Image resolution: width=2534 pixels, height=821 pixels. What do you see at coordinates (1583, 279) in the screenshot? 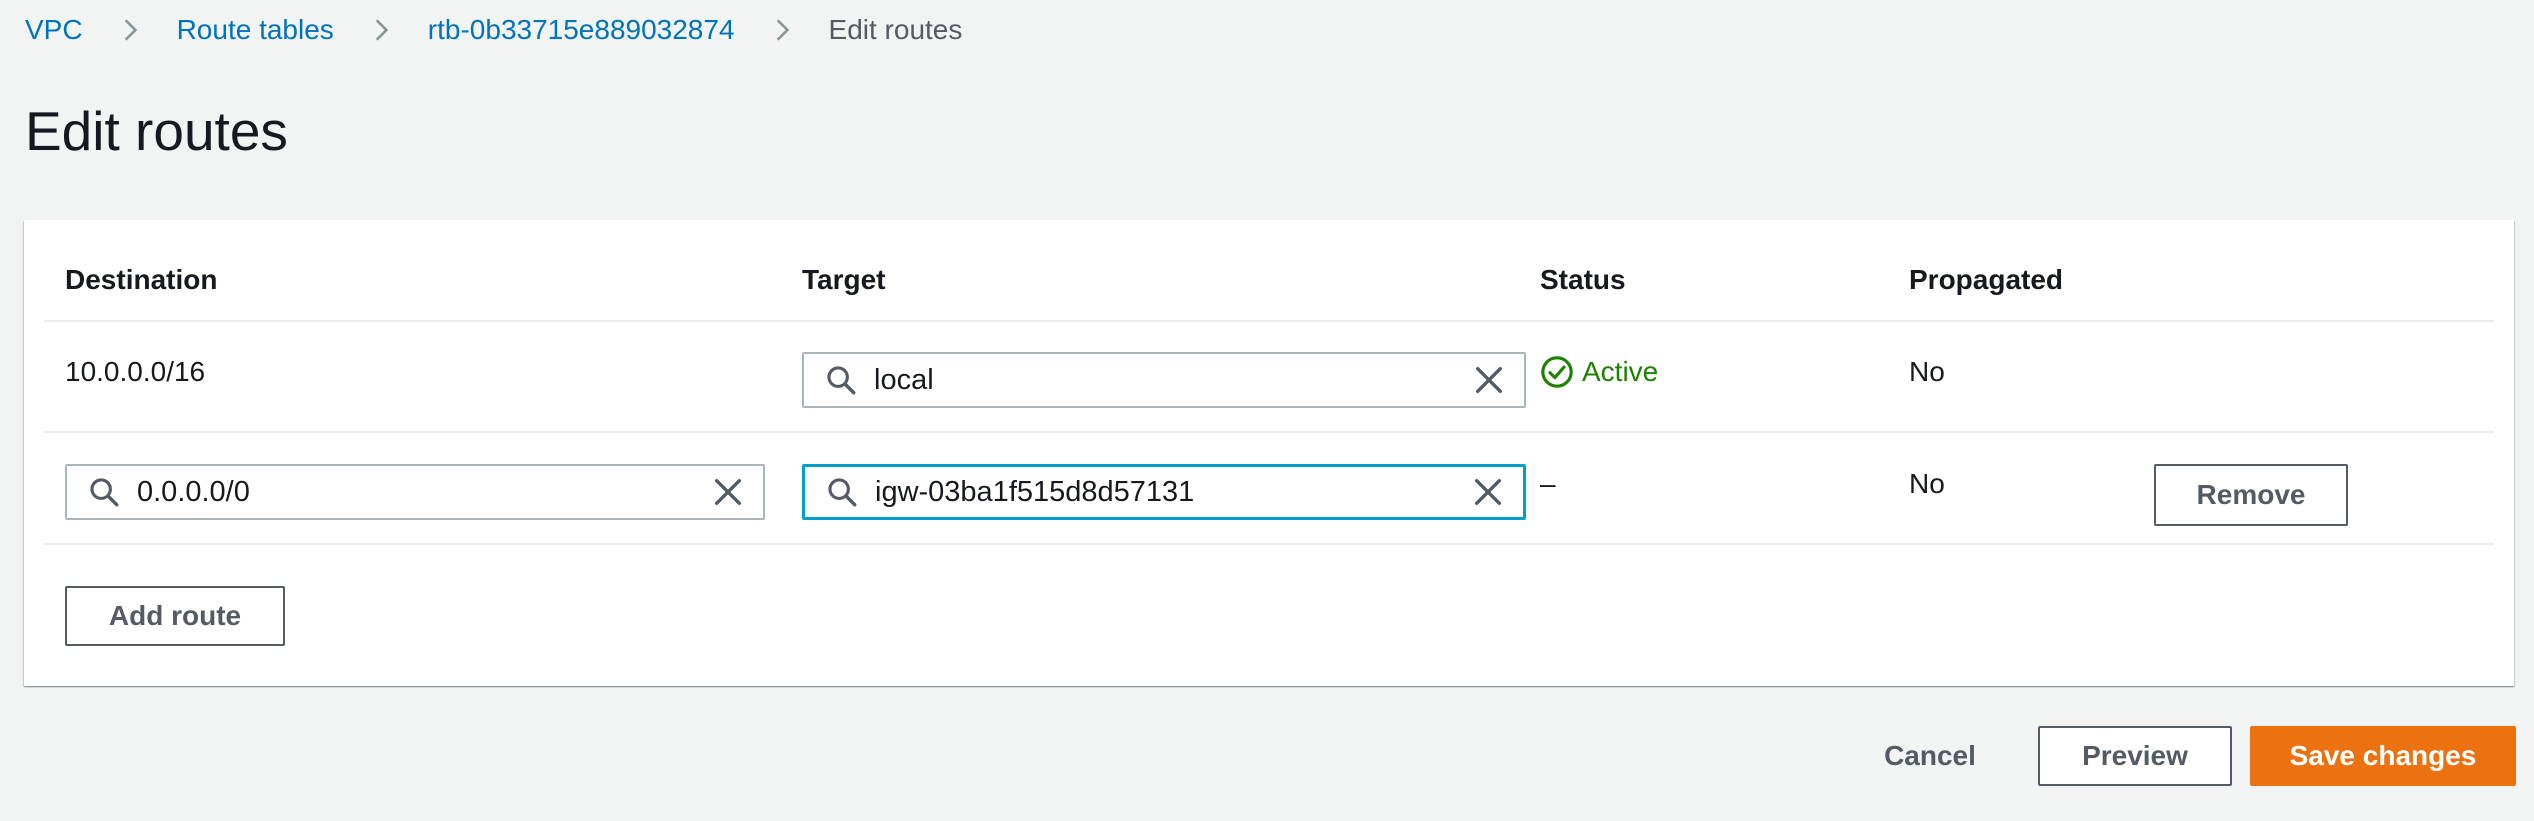
I see `column-header-status: Status` at bounding box center [1583, 279].